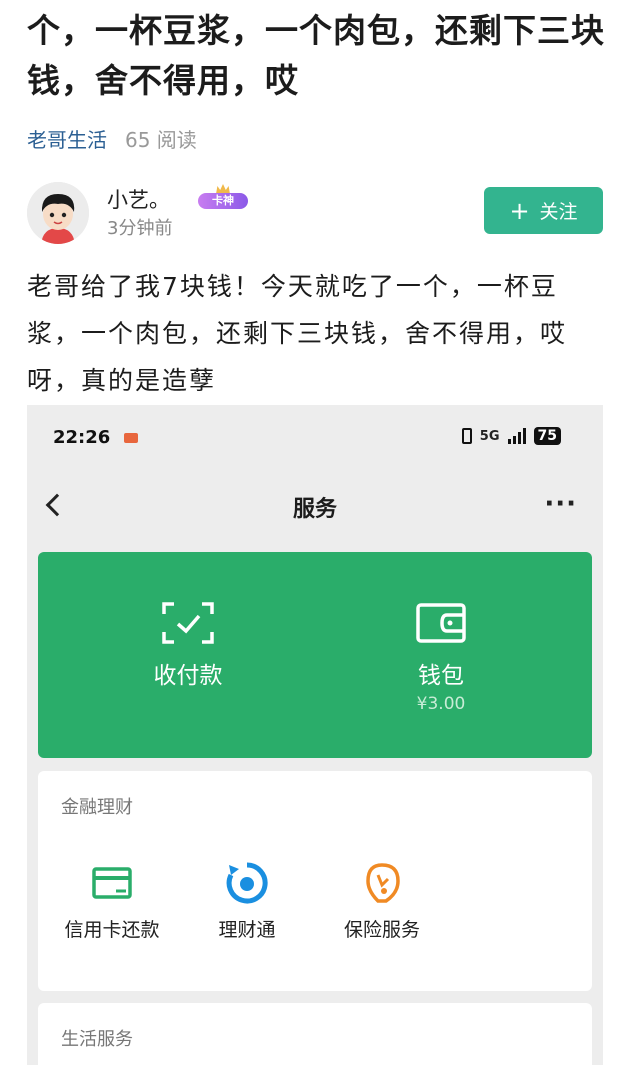 This screenshot has height=1065, width=630. I want to click on pay-label: 收付款, so click(188, 676).